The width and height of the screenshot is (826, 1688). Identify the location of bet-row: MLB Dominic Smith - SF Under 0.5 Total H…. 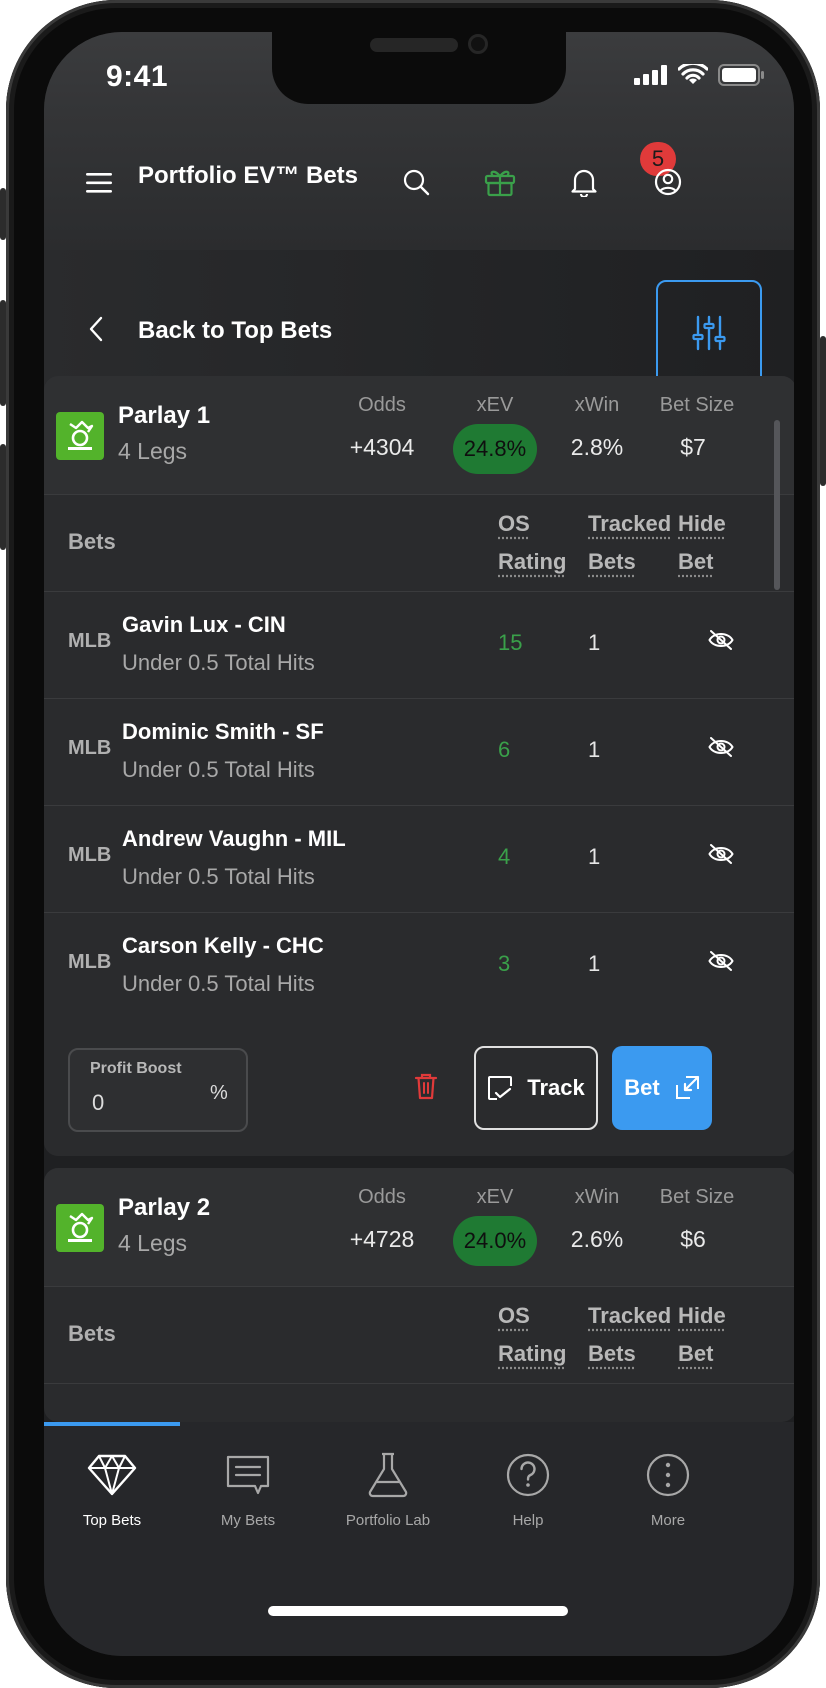
(419, 752).